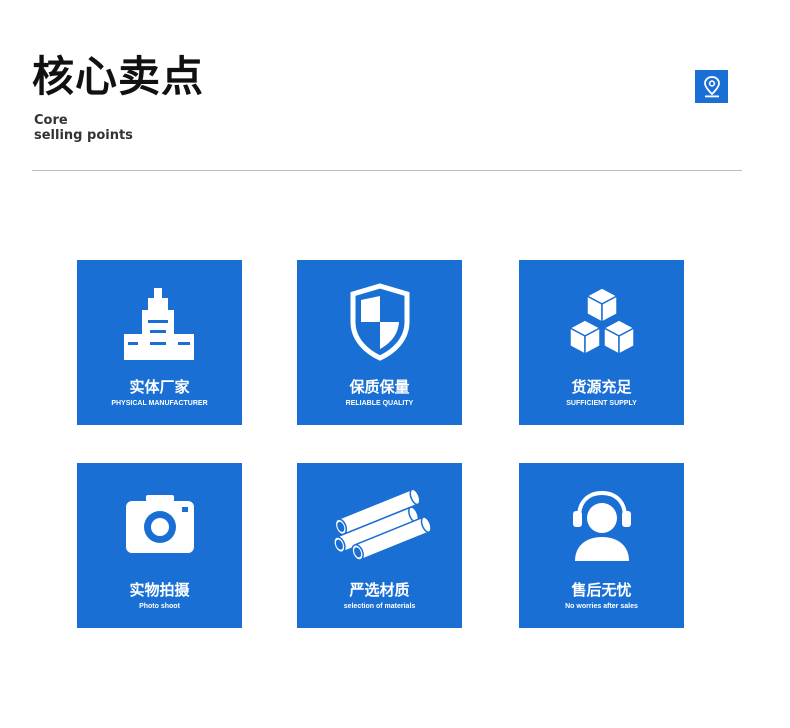 The height and width of the screenshot is (728, 790). I want to click on pipes-icon, so click(382, 525).